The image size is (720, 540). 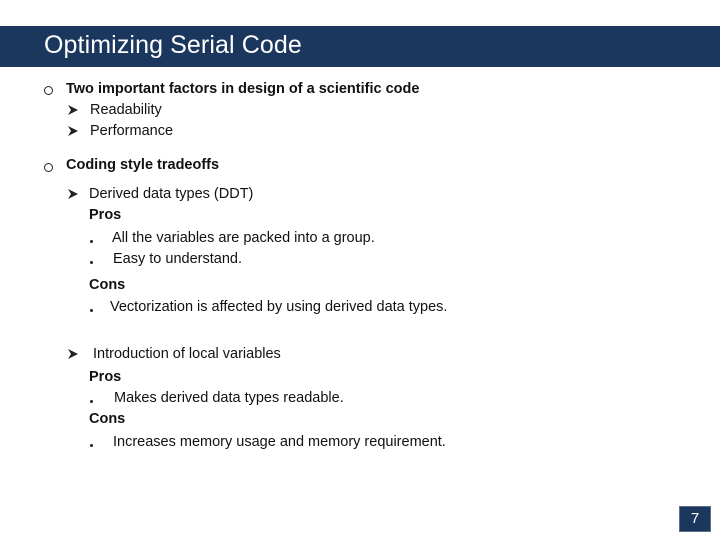 What do you see at coordinates (173, 45) in the screenshot?
I see `slide-title: Optimizing Serial Code` at bounding box center [173, 45].